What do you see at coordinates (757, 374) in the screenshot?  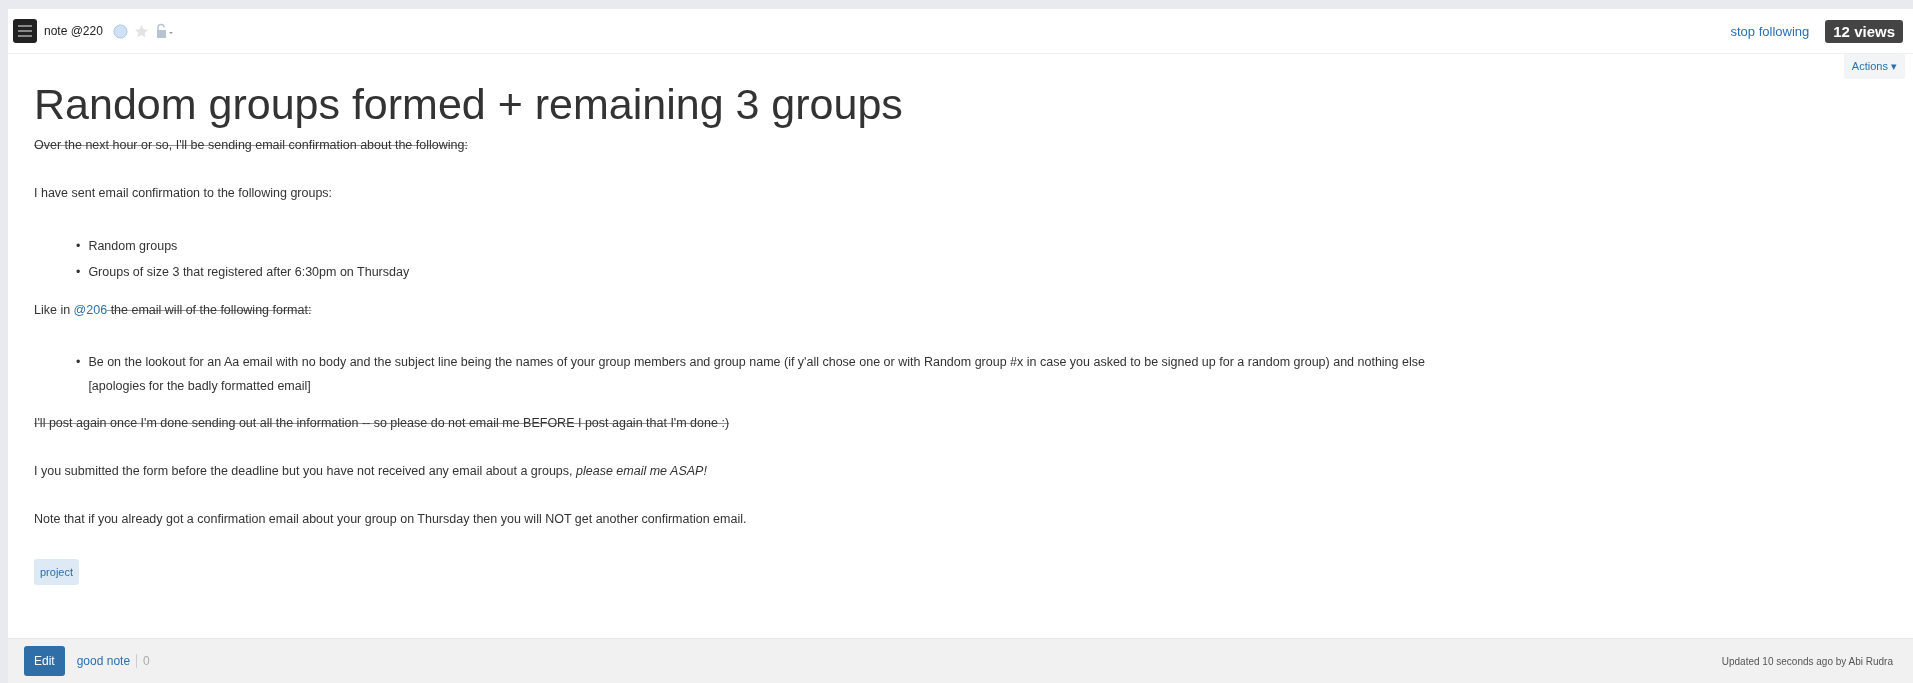 I see `list-item: Be on the lookout for an Aa email with no body and the subject line being the names of your group members and group name (if y'all chose one or with Random group #x in case you asked to be signed up for a random group) and nothing else [apologies for the badly formatted email]` at bounding box center [757, 374].